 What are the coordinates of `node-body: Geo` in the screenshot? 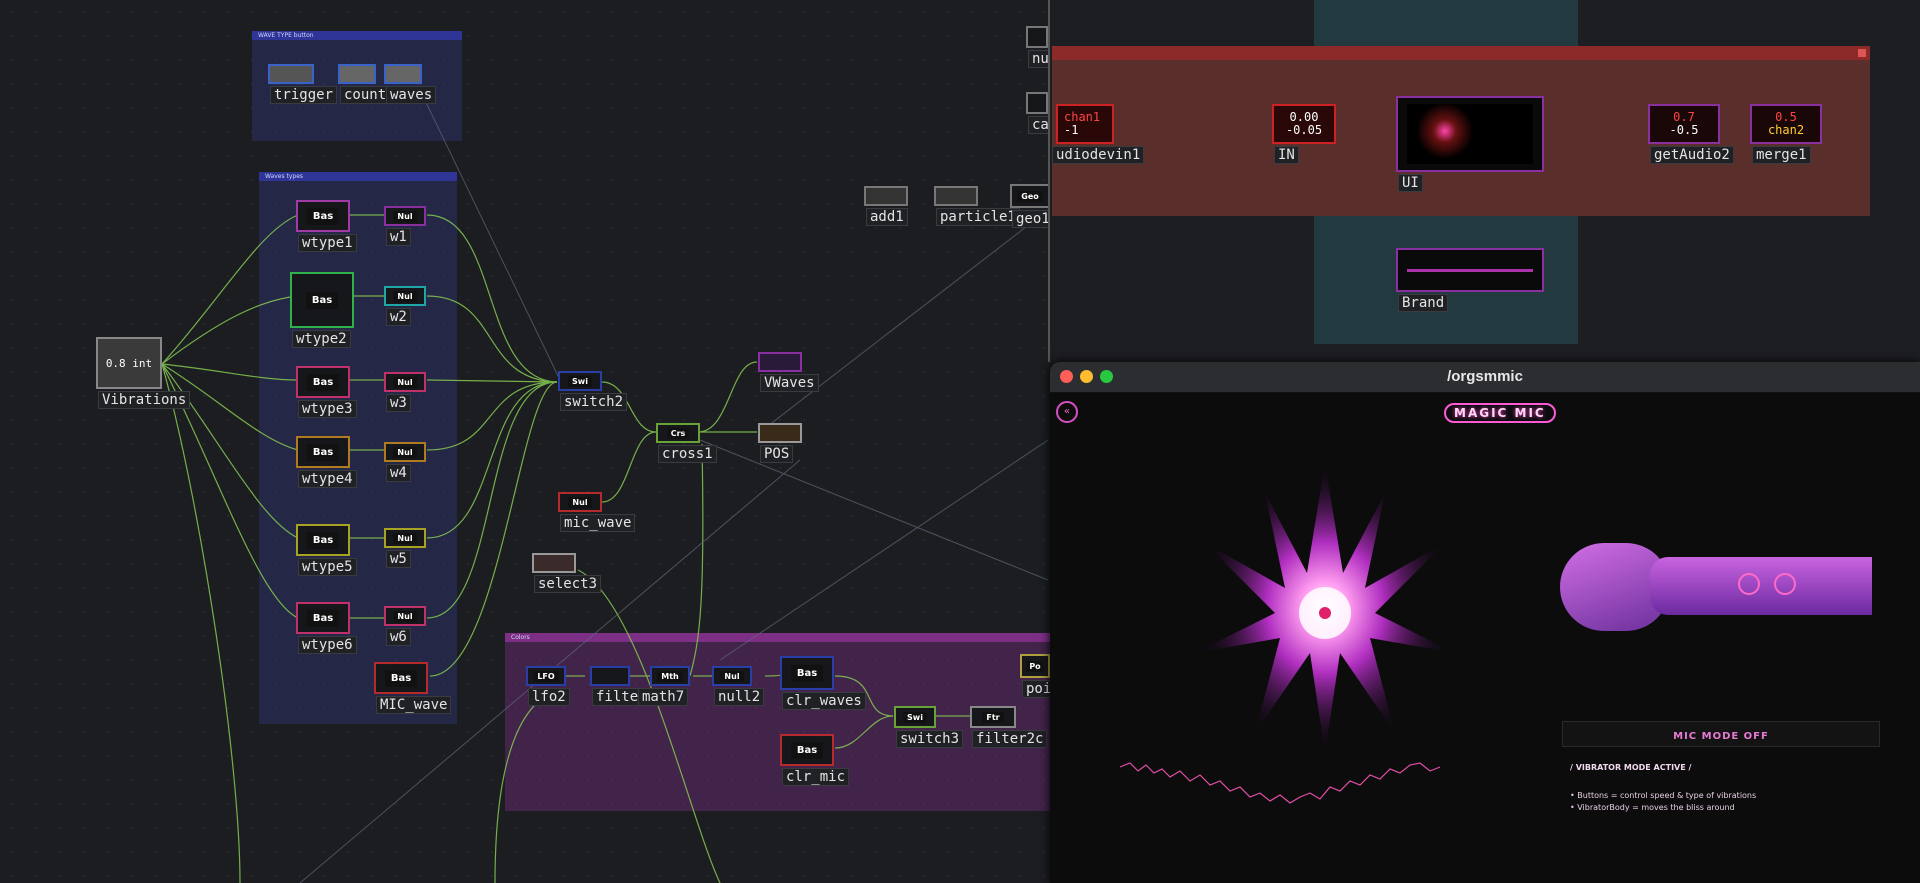 It's located at (1030, 196).